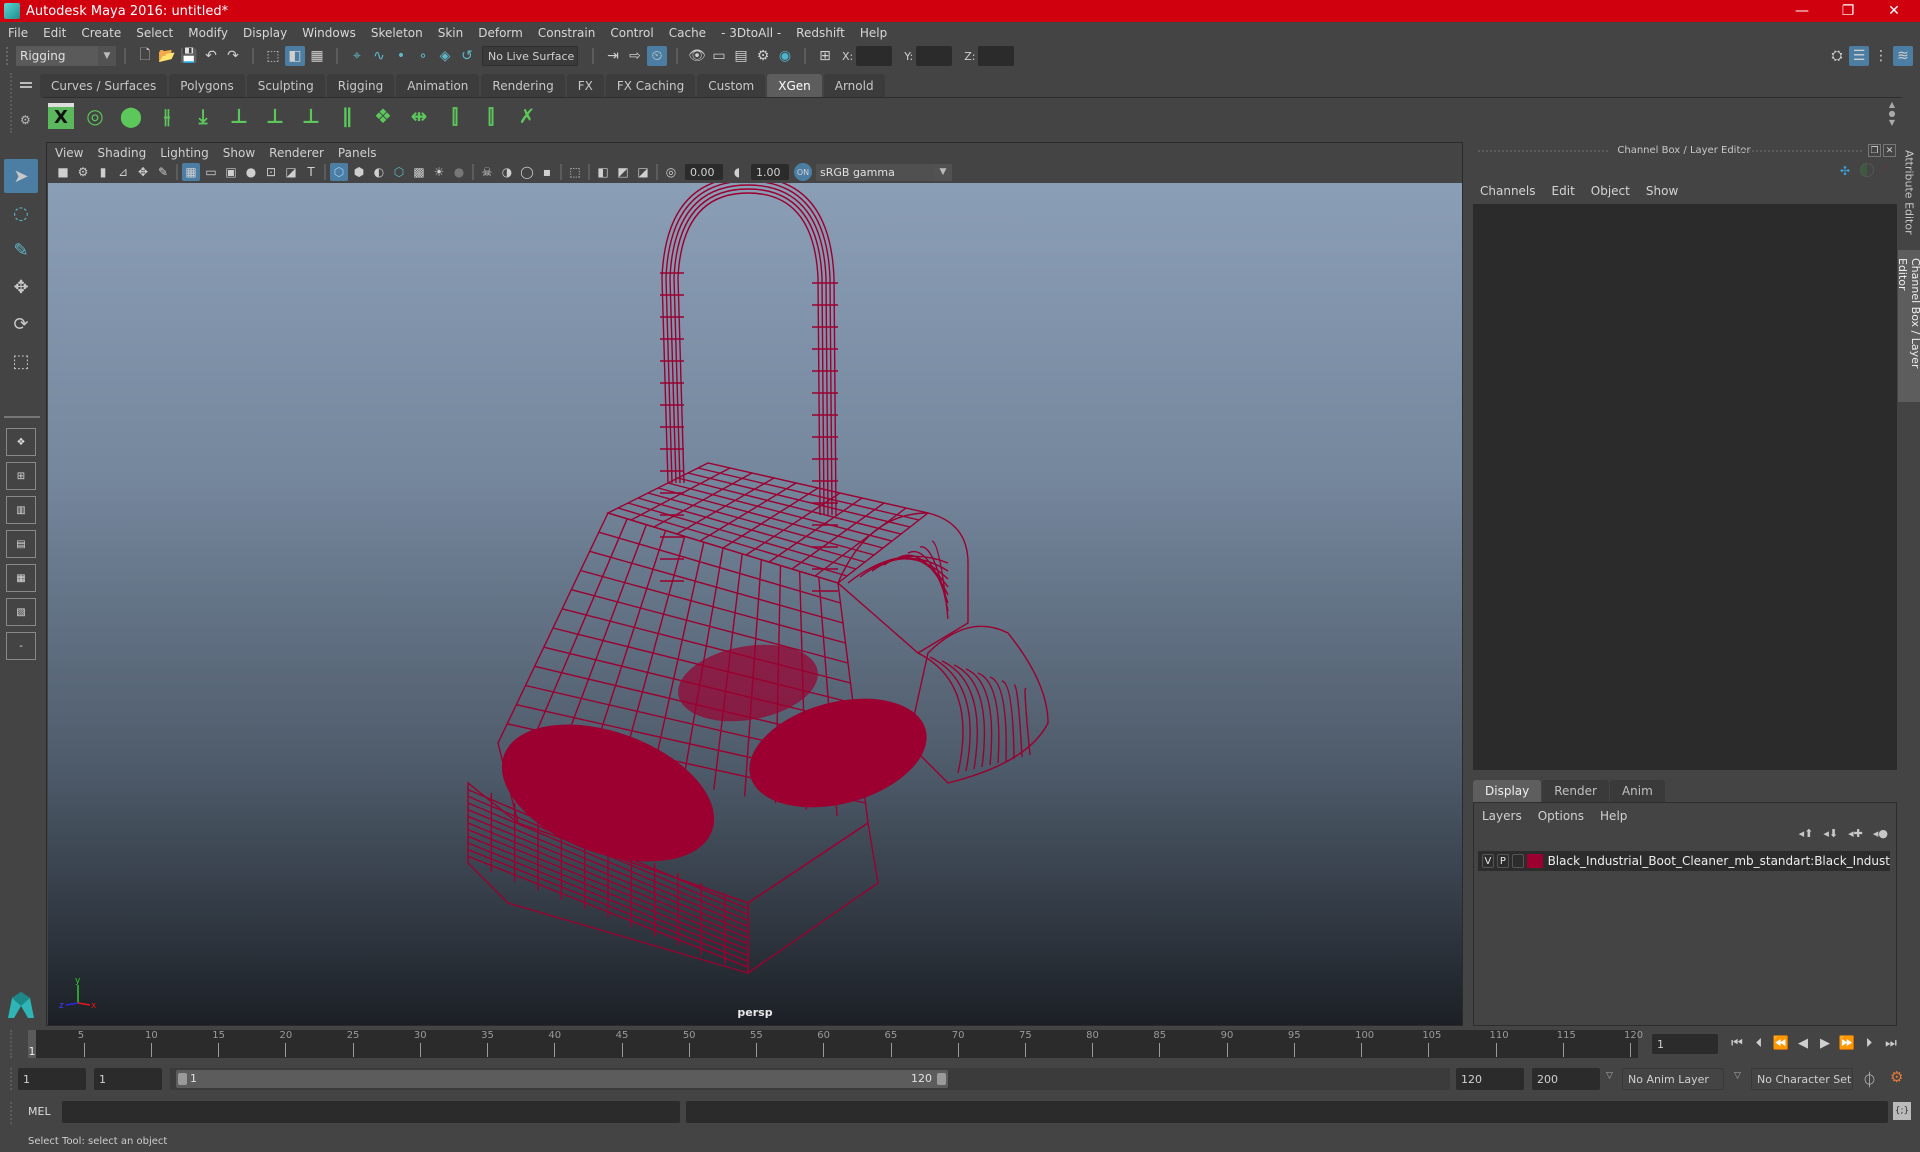 Image resolution: width=1920 pixels, height=1152 pixels. Describe the element at coordinates (69, 153) in the screenshot. I see `panel-menu-view: View` at that location.